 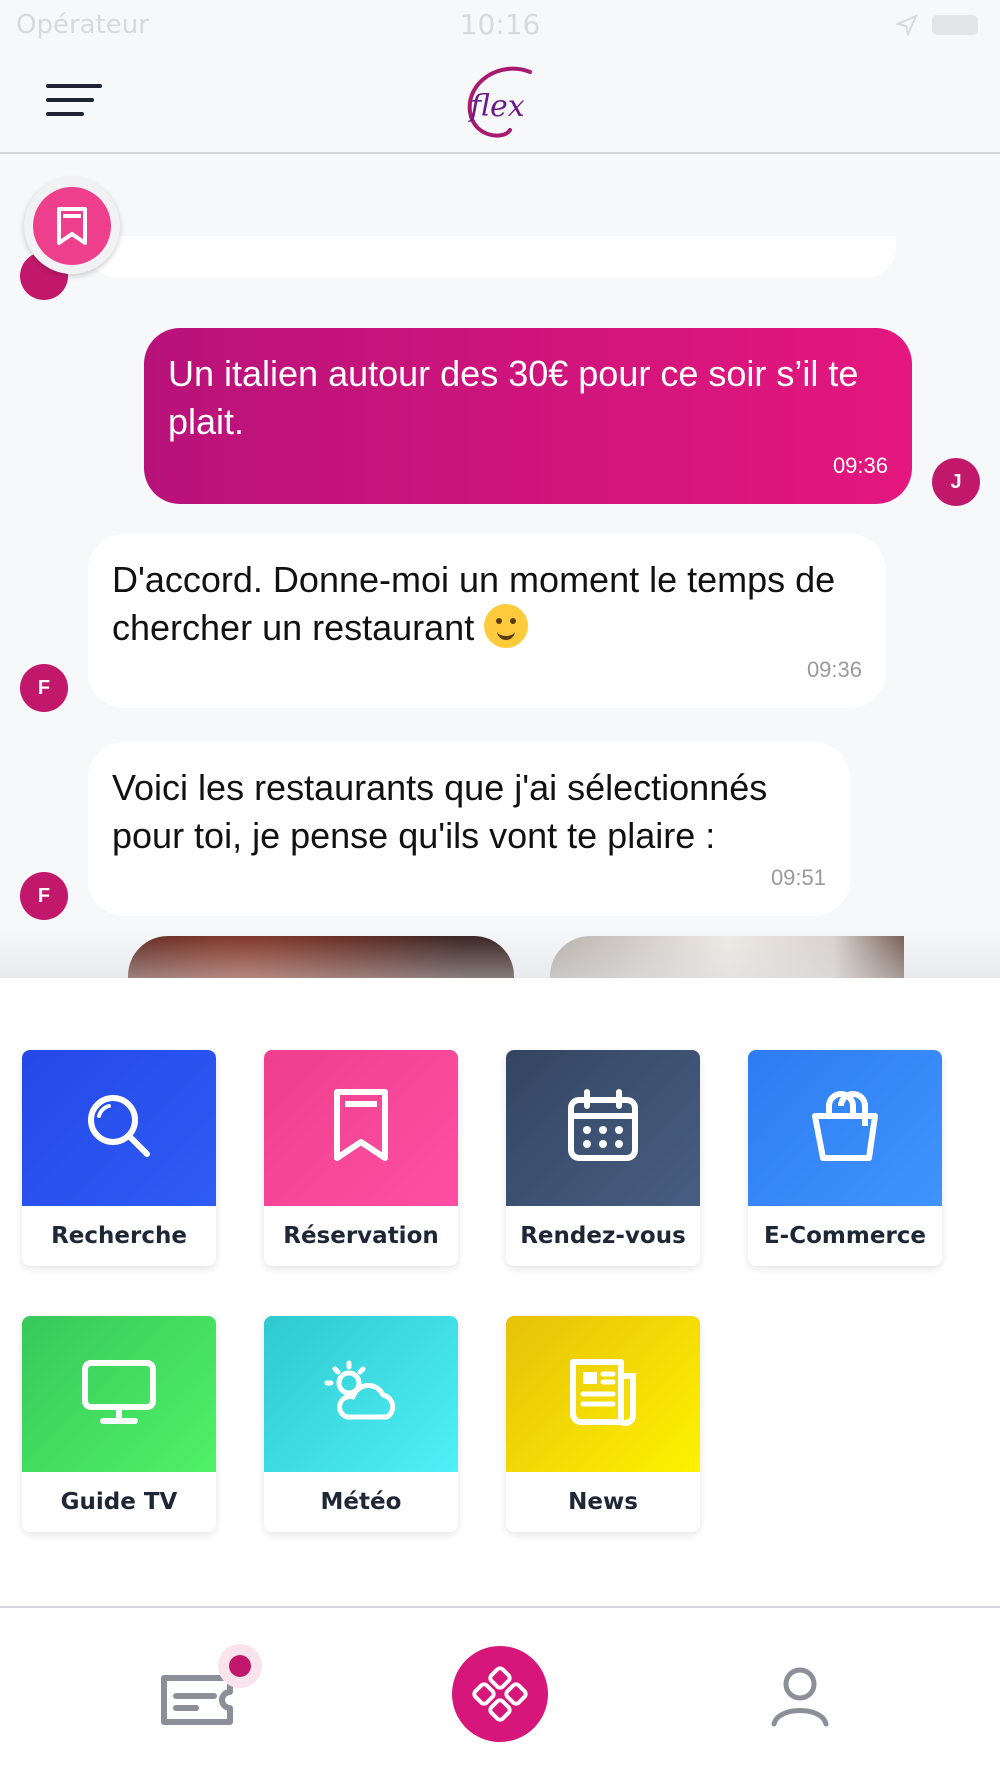 What do you see at coordinates (955, 25) in the screenshot?
I see `battery-icon` at bounding box center [955, 25].